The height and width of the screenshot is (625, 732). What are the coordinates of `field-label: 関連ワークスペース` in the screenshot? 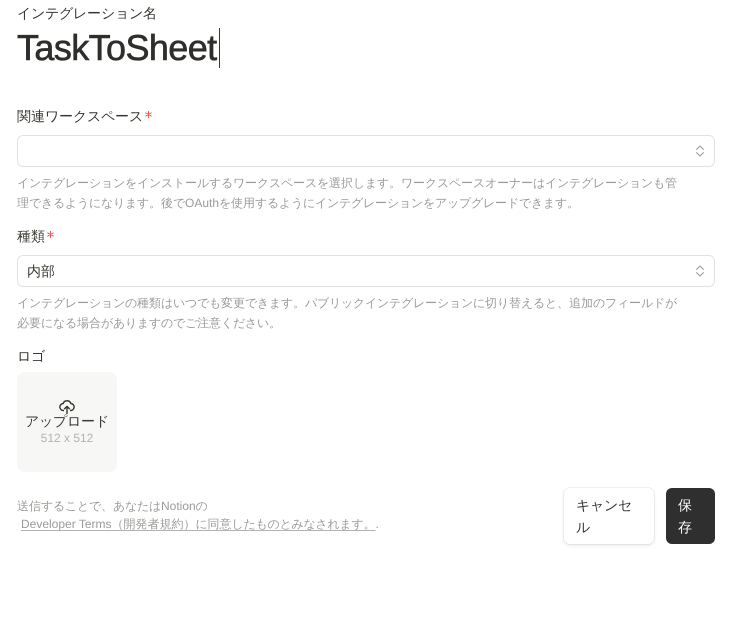 It's located at (80, 116).